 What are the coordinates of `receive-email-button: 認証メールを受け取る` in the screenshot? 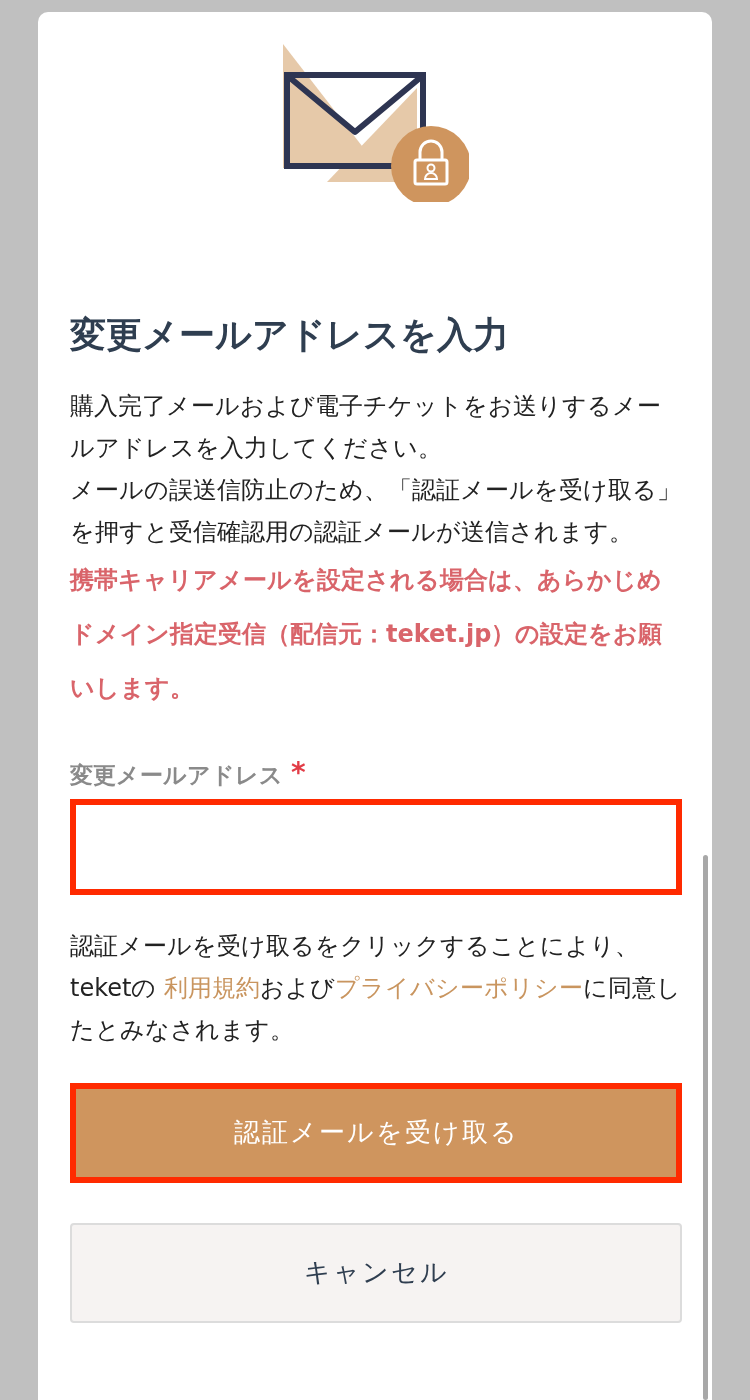 It's located at (376, 1132).